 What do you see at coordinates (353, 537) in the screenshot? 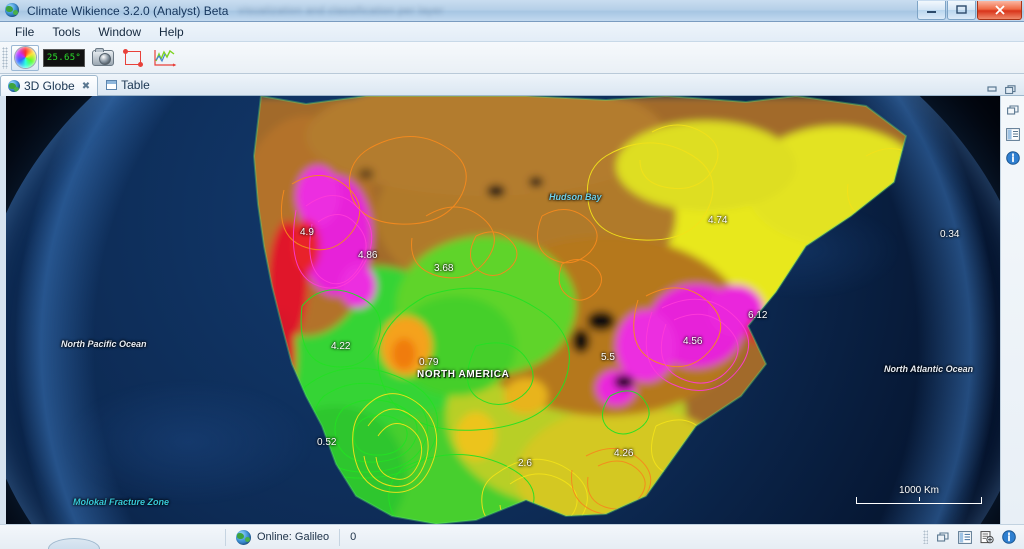
I see `counter-cell: 0` at bounding box center [353, 537].